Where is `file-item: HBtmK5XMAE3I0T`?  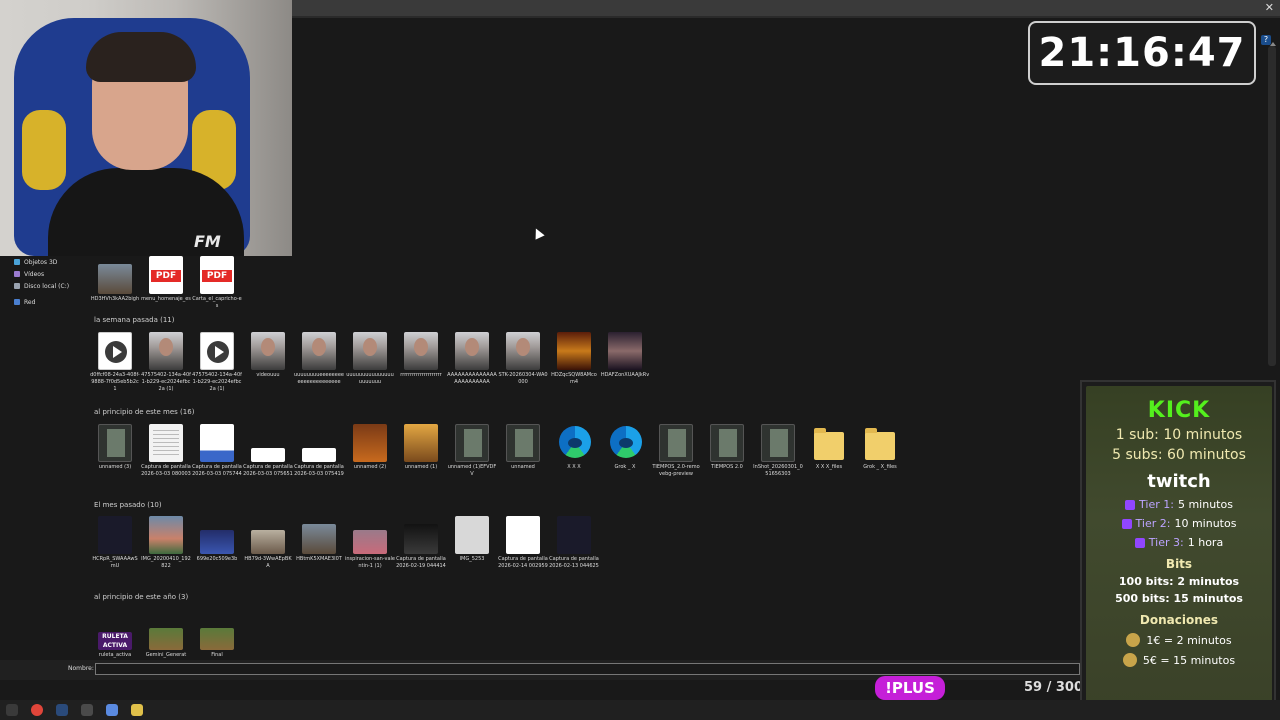 file-item: HBtmK5XMAE3I0T is located at coordinates (319, 539).